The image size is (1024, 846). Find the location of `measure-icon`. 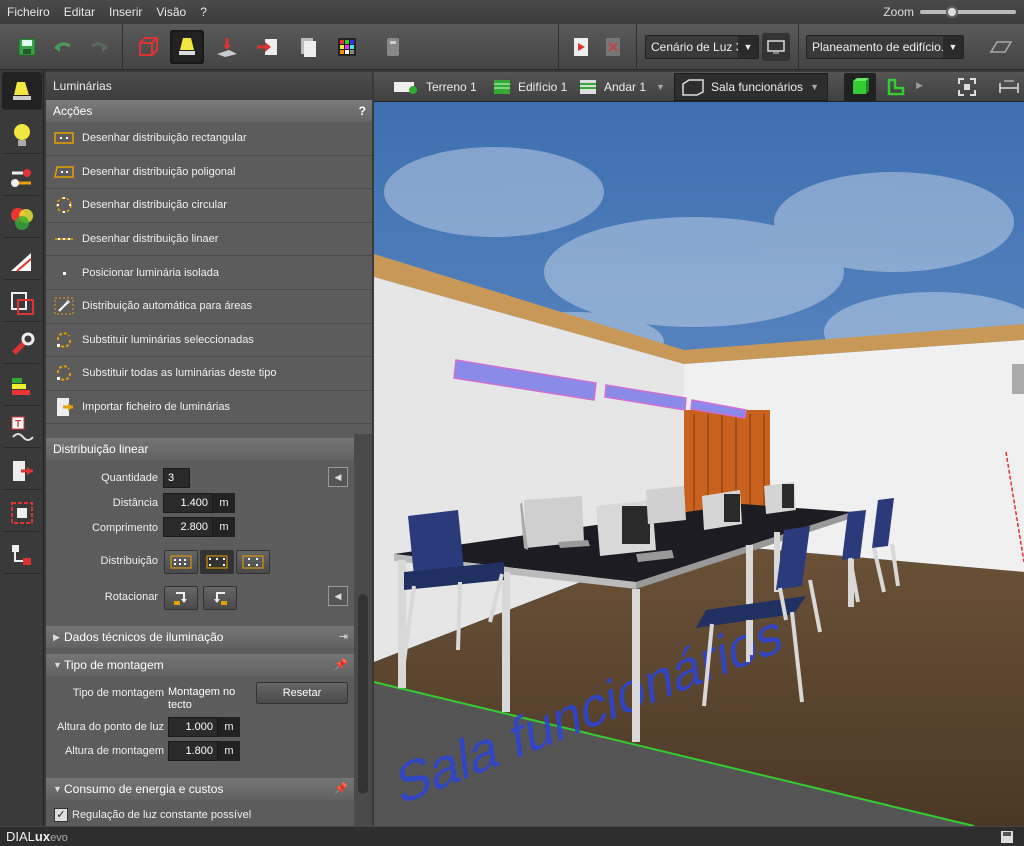

measure-icon is located at coordinates (1009, 87).